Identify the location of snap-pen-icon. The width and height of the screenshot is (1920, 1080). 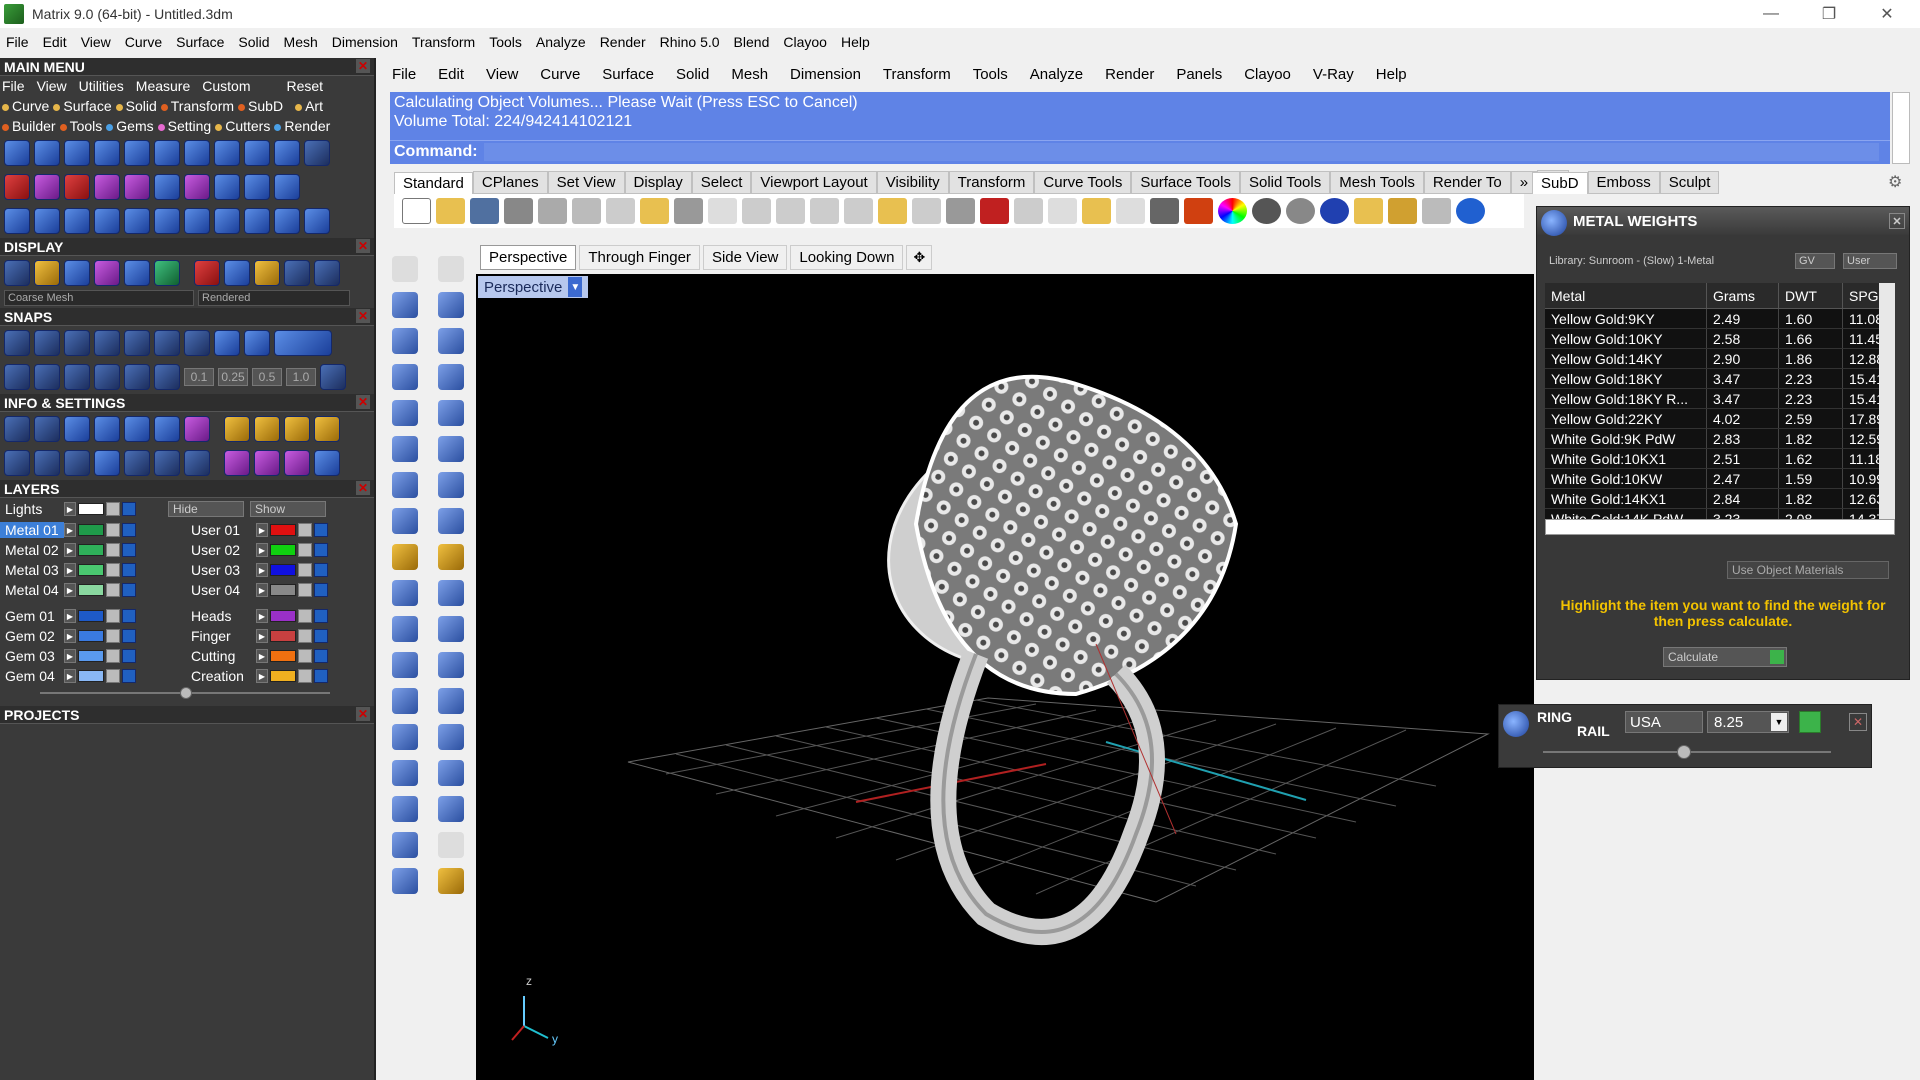
(167, 377).